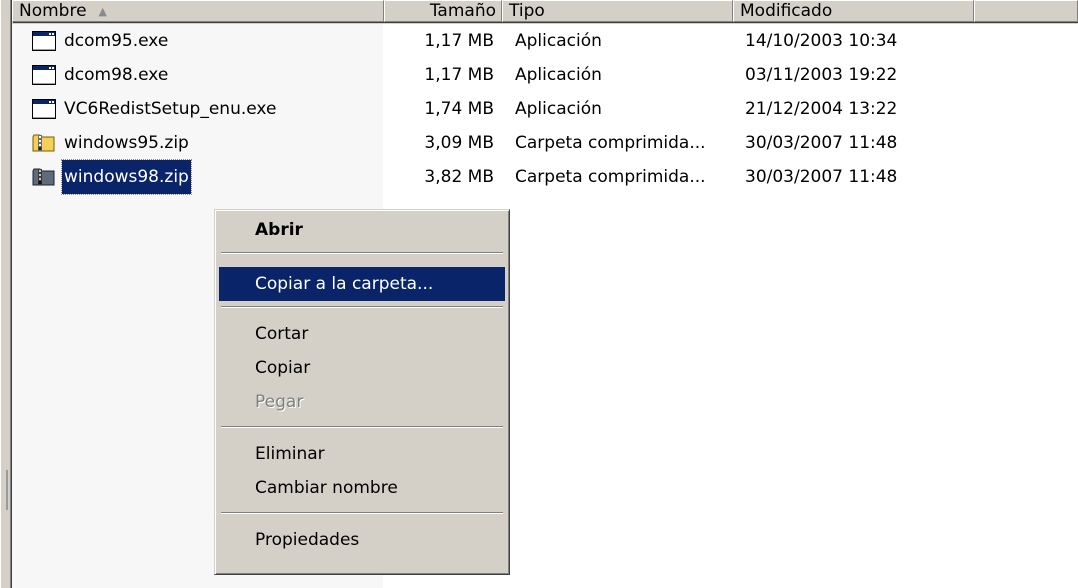 Image resolution: width=1078 pixels, height=588 pixels. What do you see at coordinates (116, 41) in the screenshot?
I see `file-name: dcom95.exe` at bounding box center [116, 41].